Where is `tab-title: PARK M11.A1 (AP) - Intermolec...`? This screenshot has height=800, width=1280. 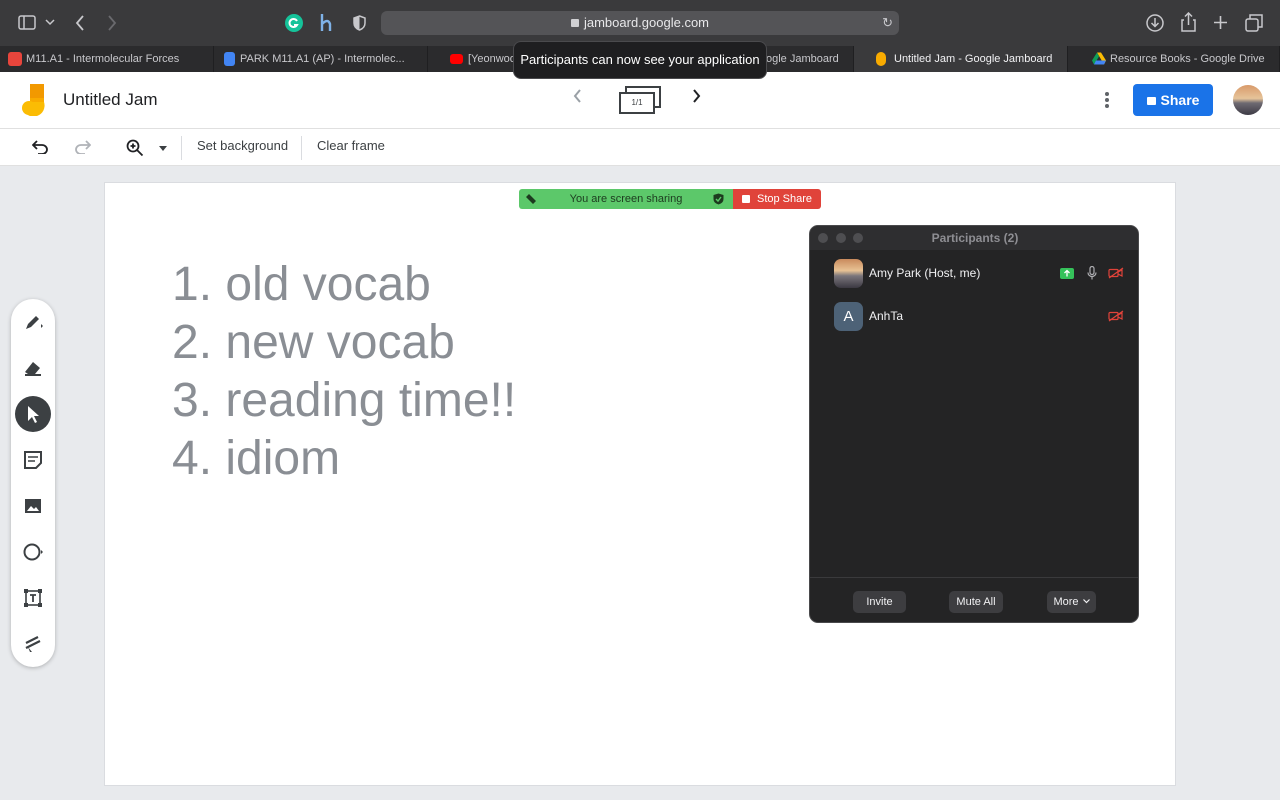
tab-title: PARK M11.A1 (AP) - Intermolec... is located at coordinates (322, 59).